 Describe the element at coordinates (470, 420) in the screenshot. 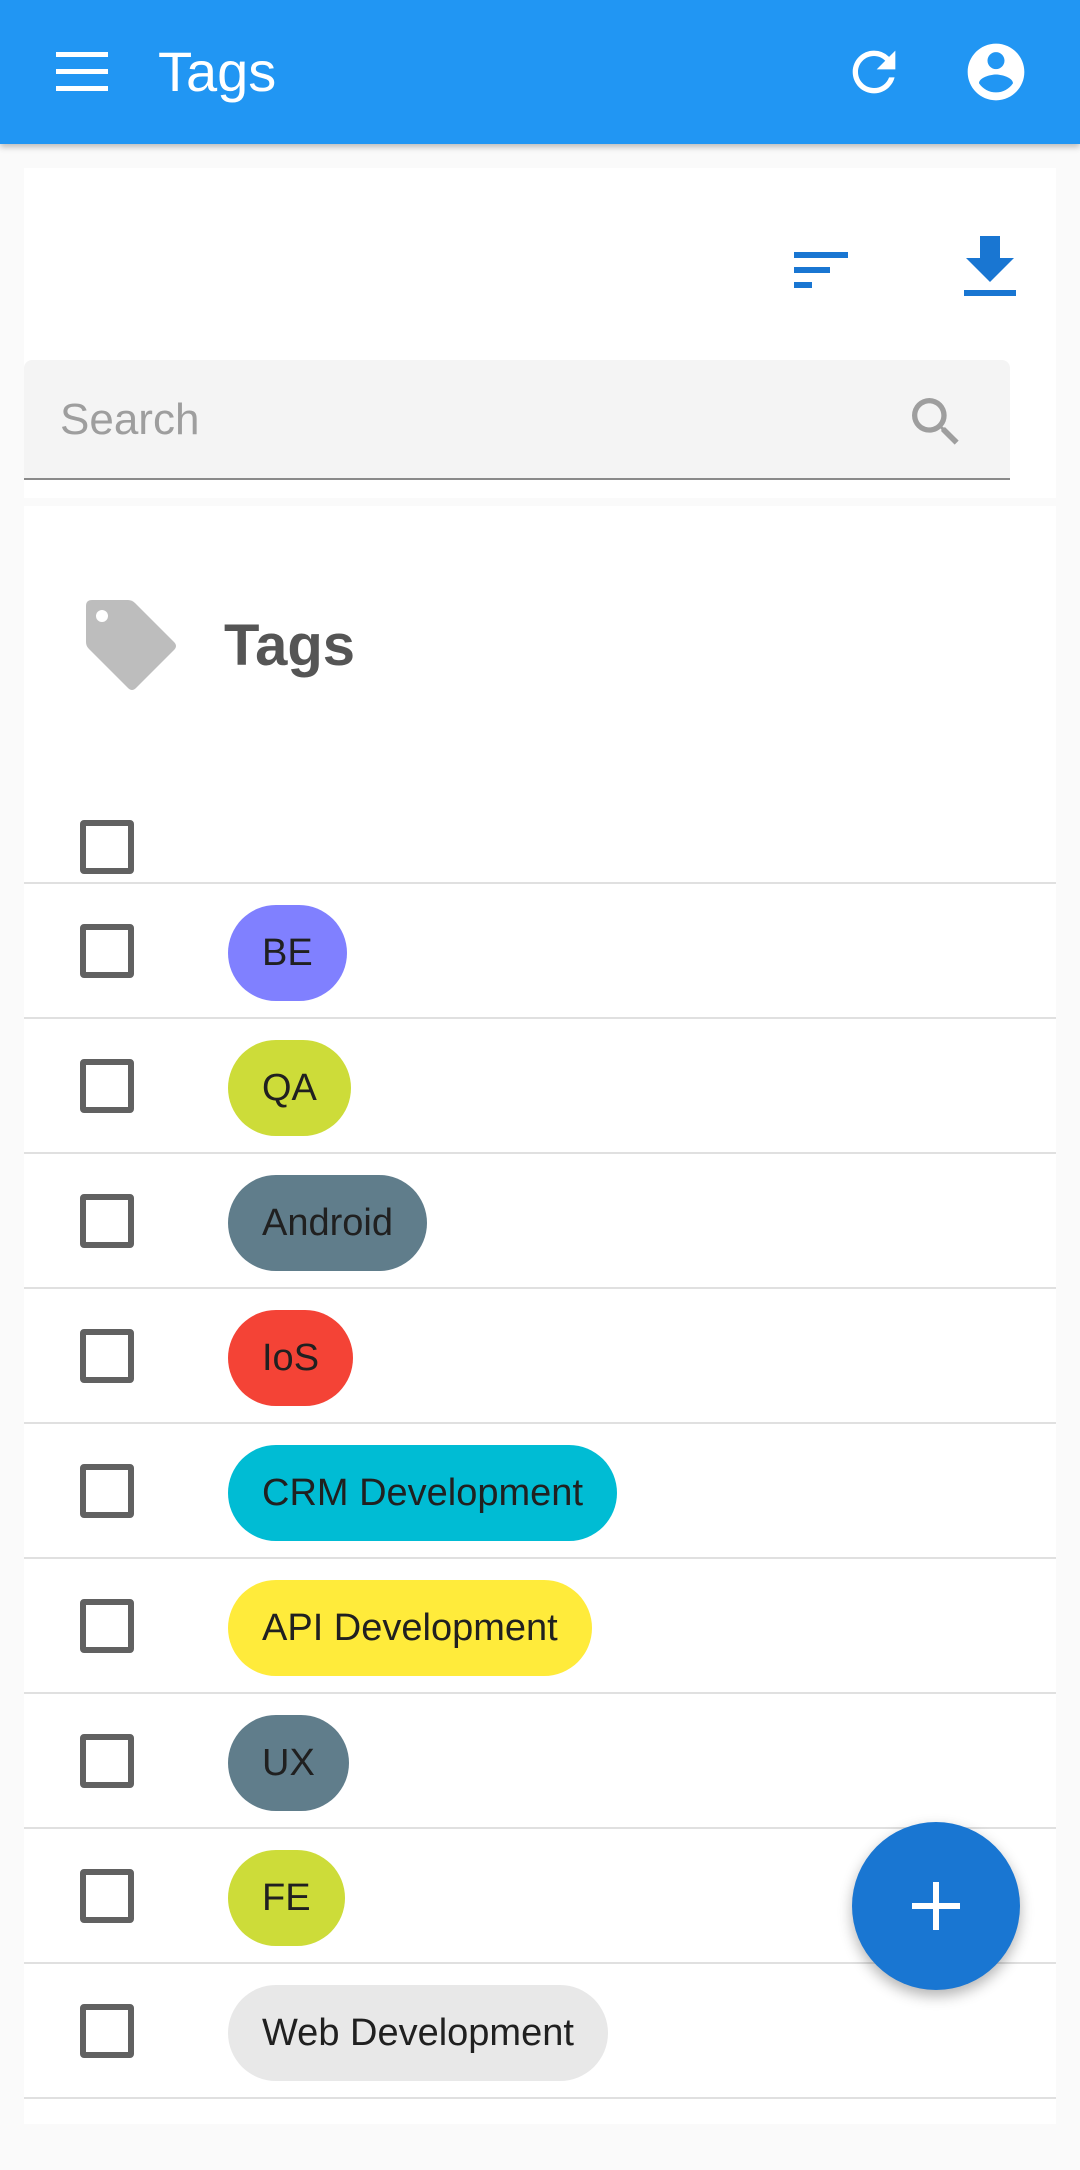

I see `search-input` at that location.